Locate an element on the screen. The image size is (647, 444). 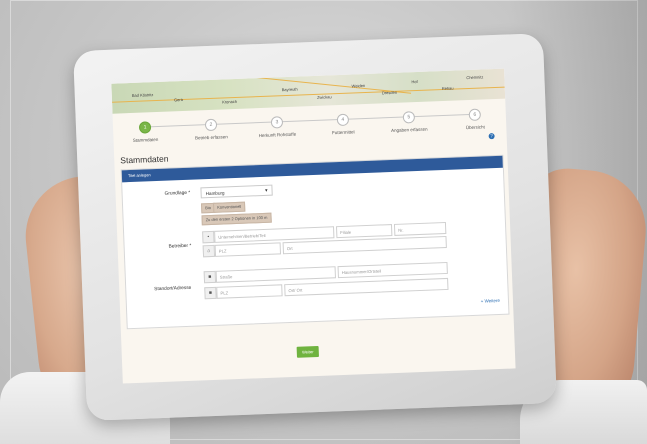
step-1: 1 Stammdaten is located at coordinates (145, 130).